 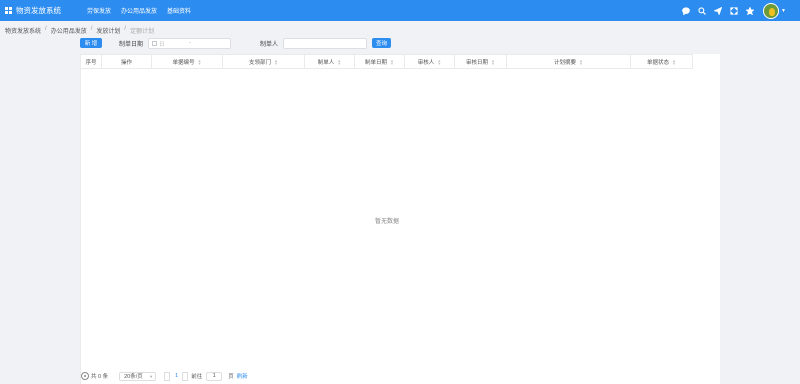 I want to click on column-header-department: 支领部门 ▲ ▼, so click(x=264, y=61).